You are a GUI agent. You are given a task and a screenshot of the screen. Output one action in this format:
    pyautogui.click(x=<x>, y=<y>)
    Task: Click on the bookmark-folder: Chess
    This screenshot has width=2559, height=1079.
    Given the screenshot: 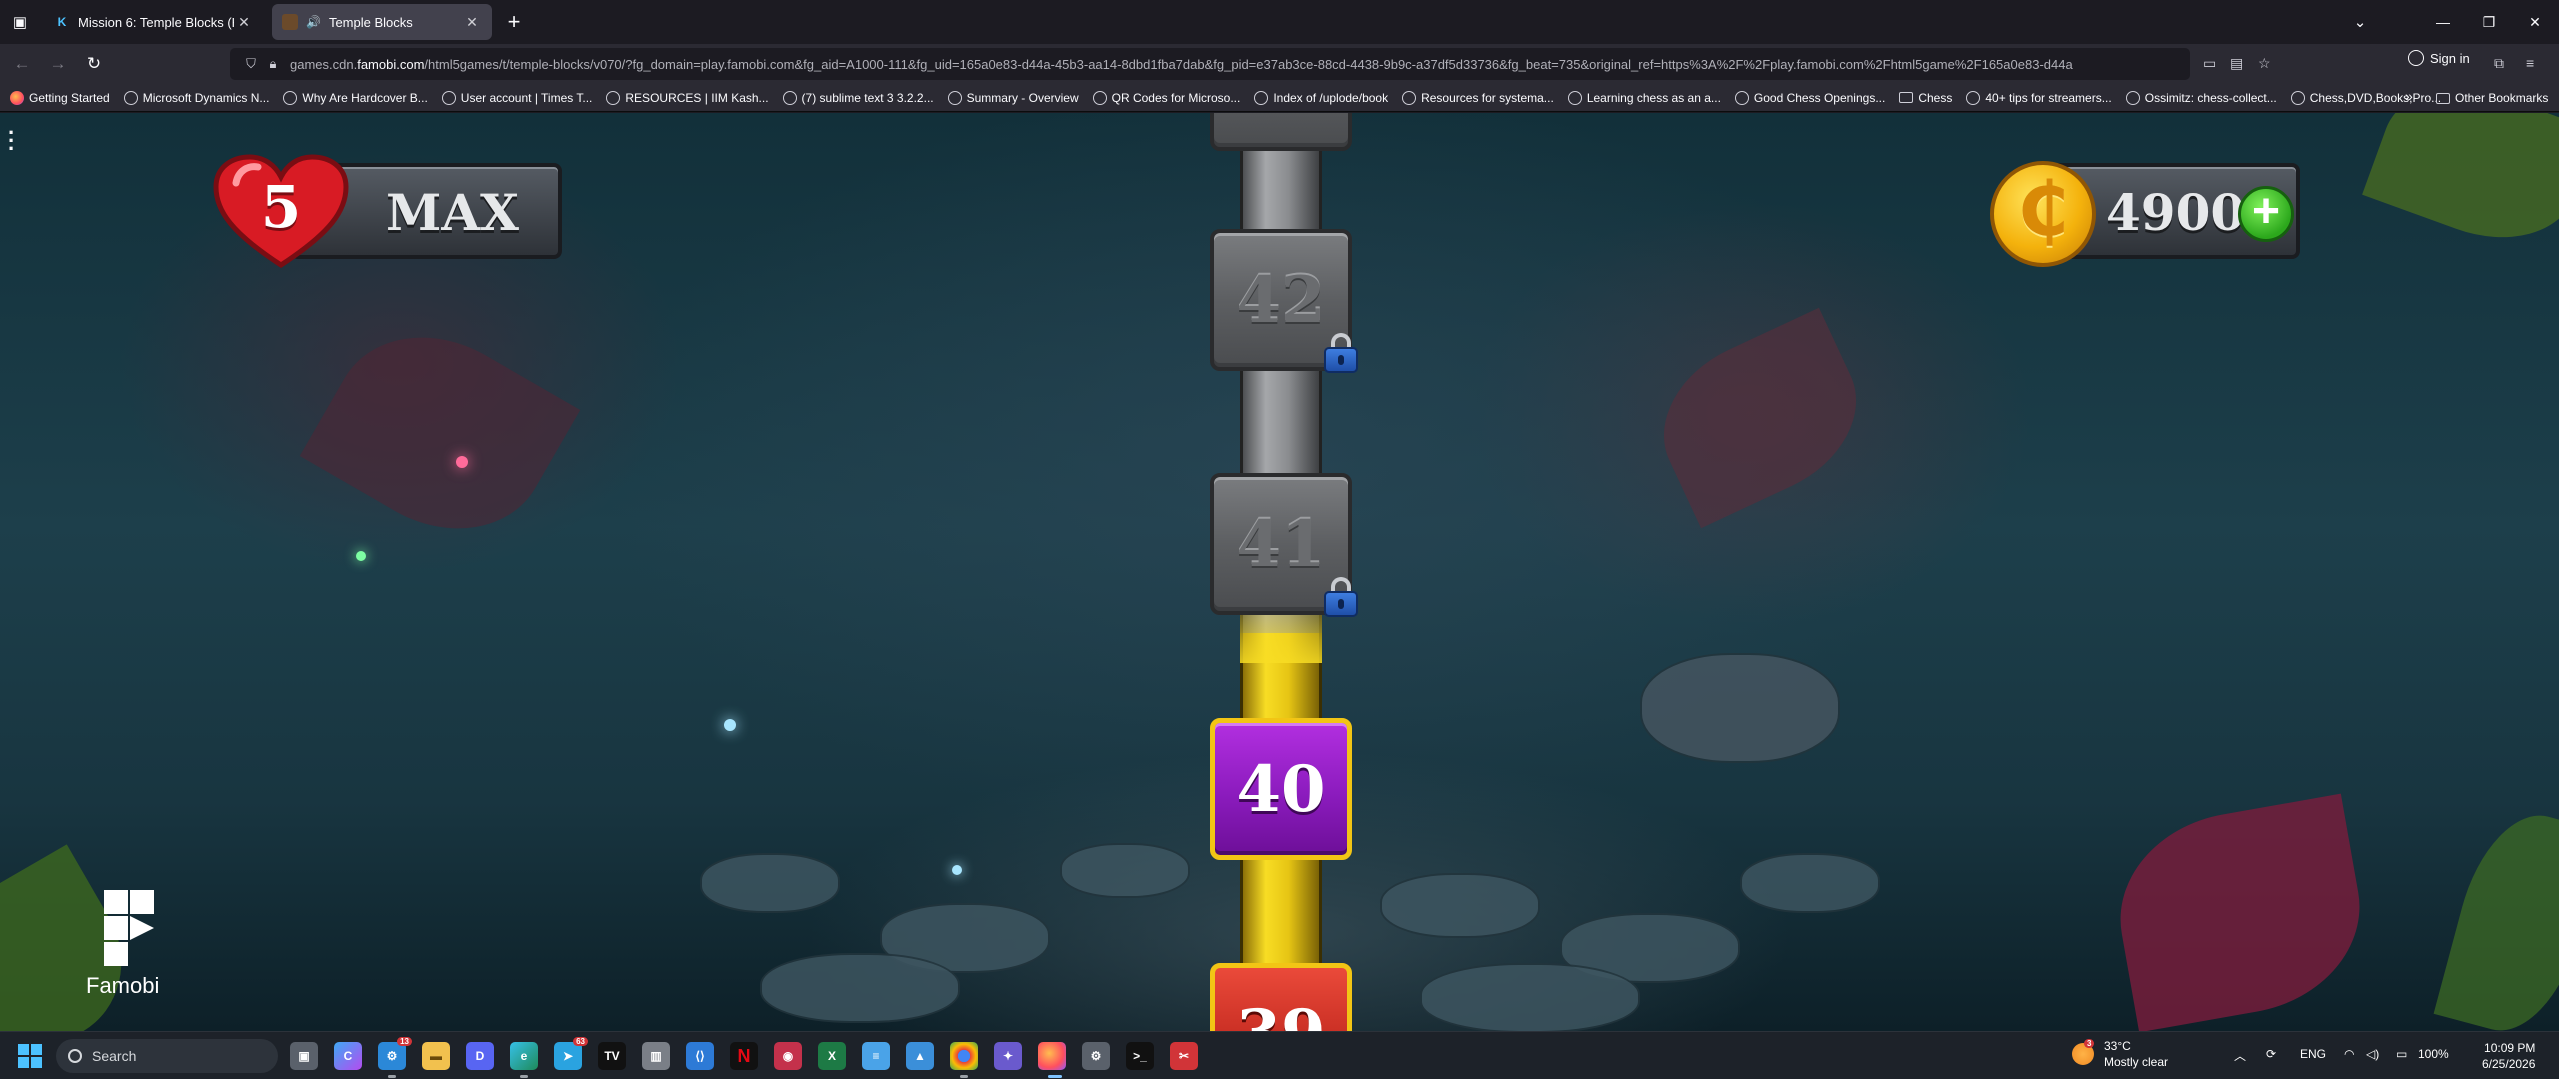 What is the action you would take?
    pyautogui.click(x=1925, y=98)
    